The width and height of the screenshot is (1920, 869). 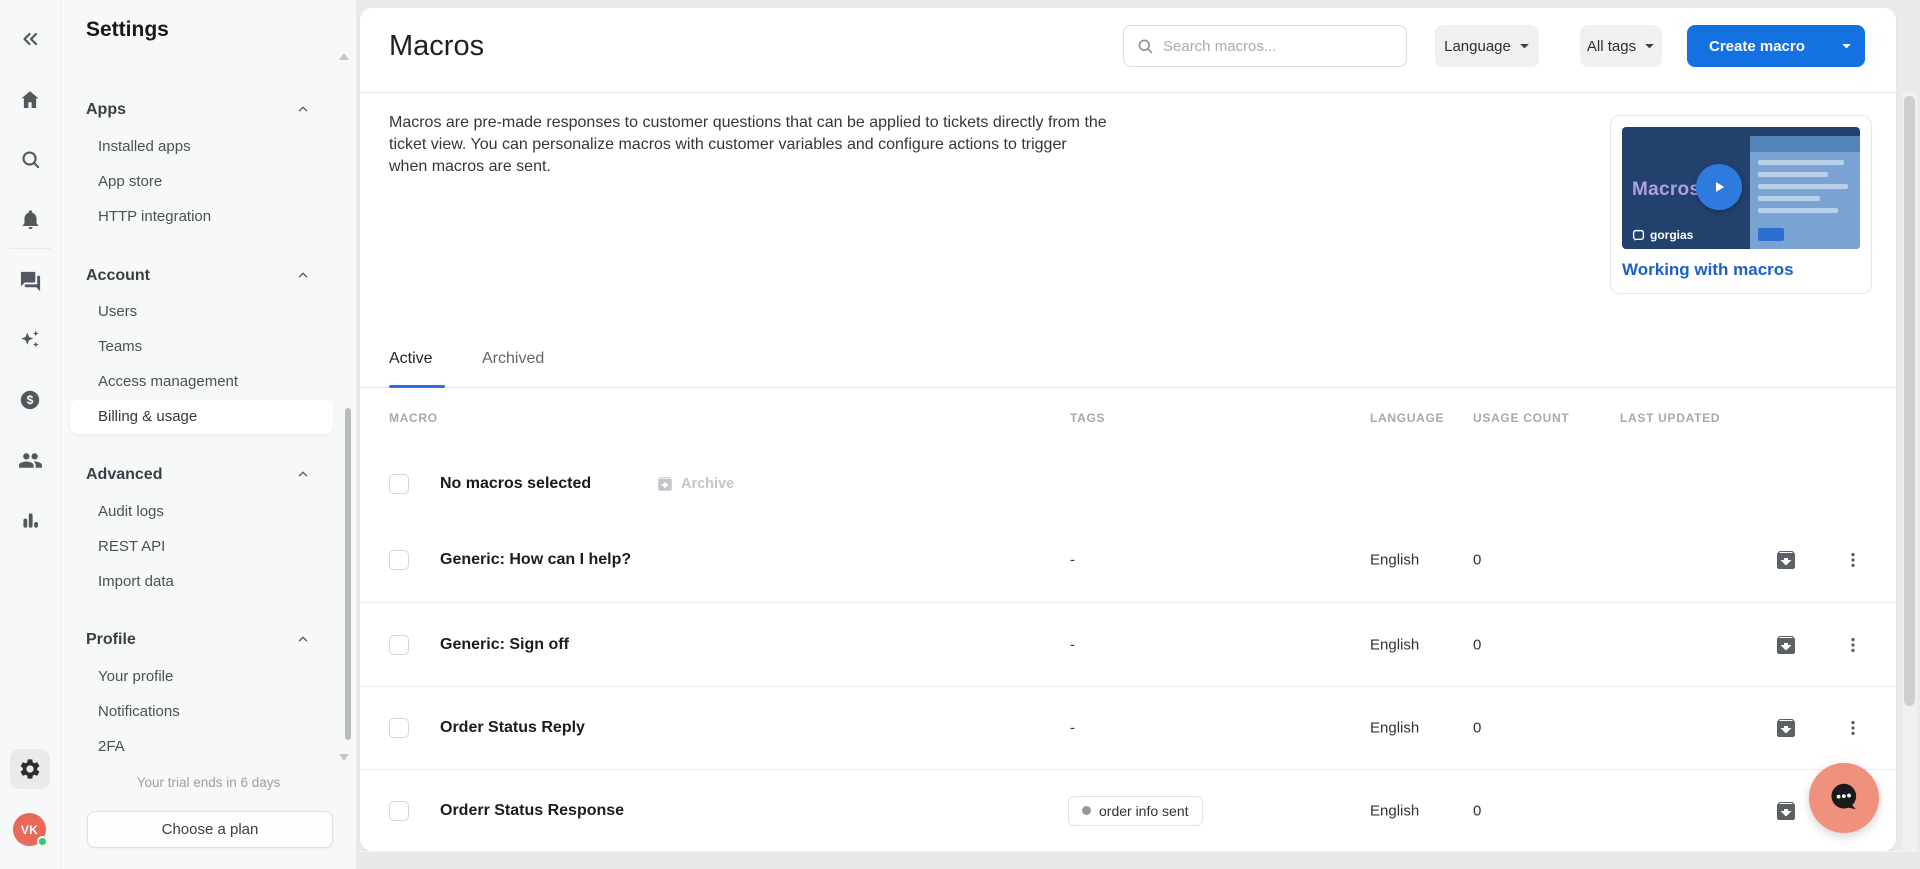 I want to click on home-nav-button, so click(x=30, y=100).